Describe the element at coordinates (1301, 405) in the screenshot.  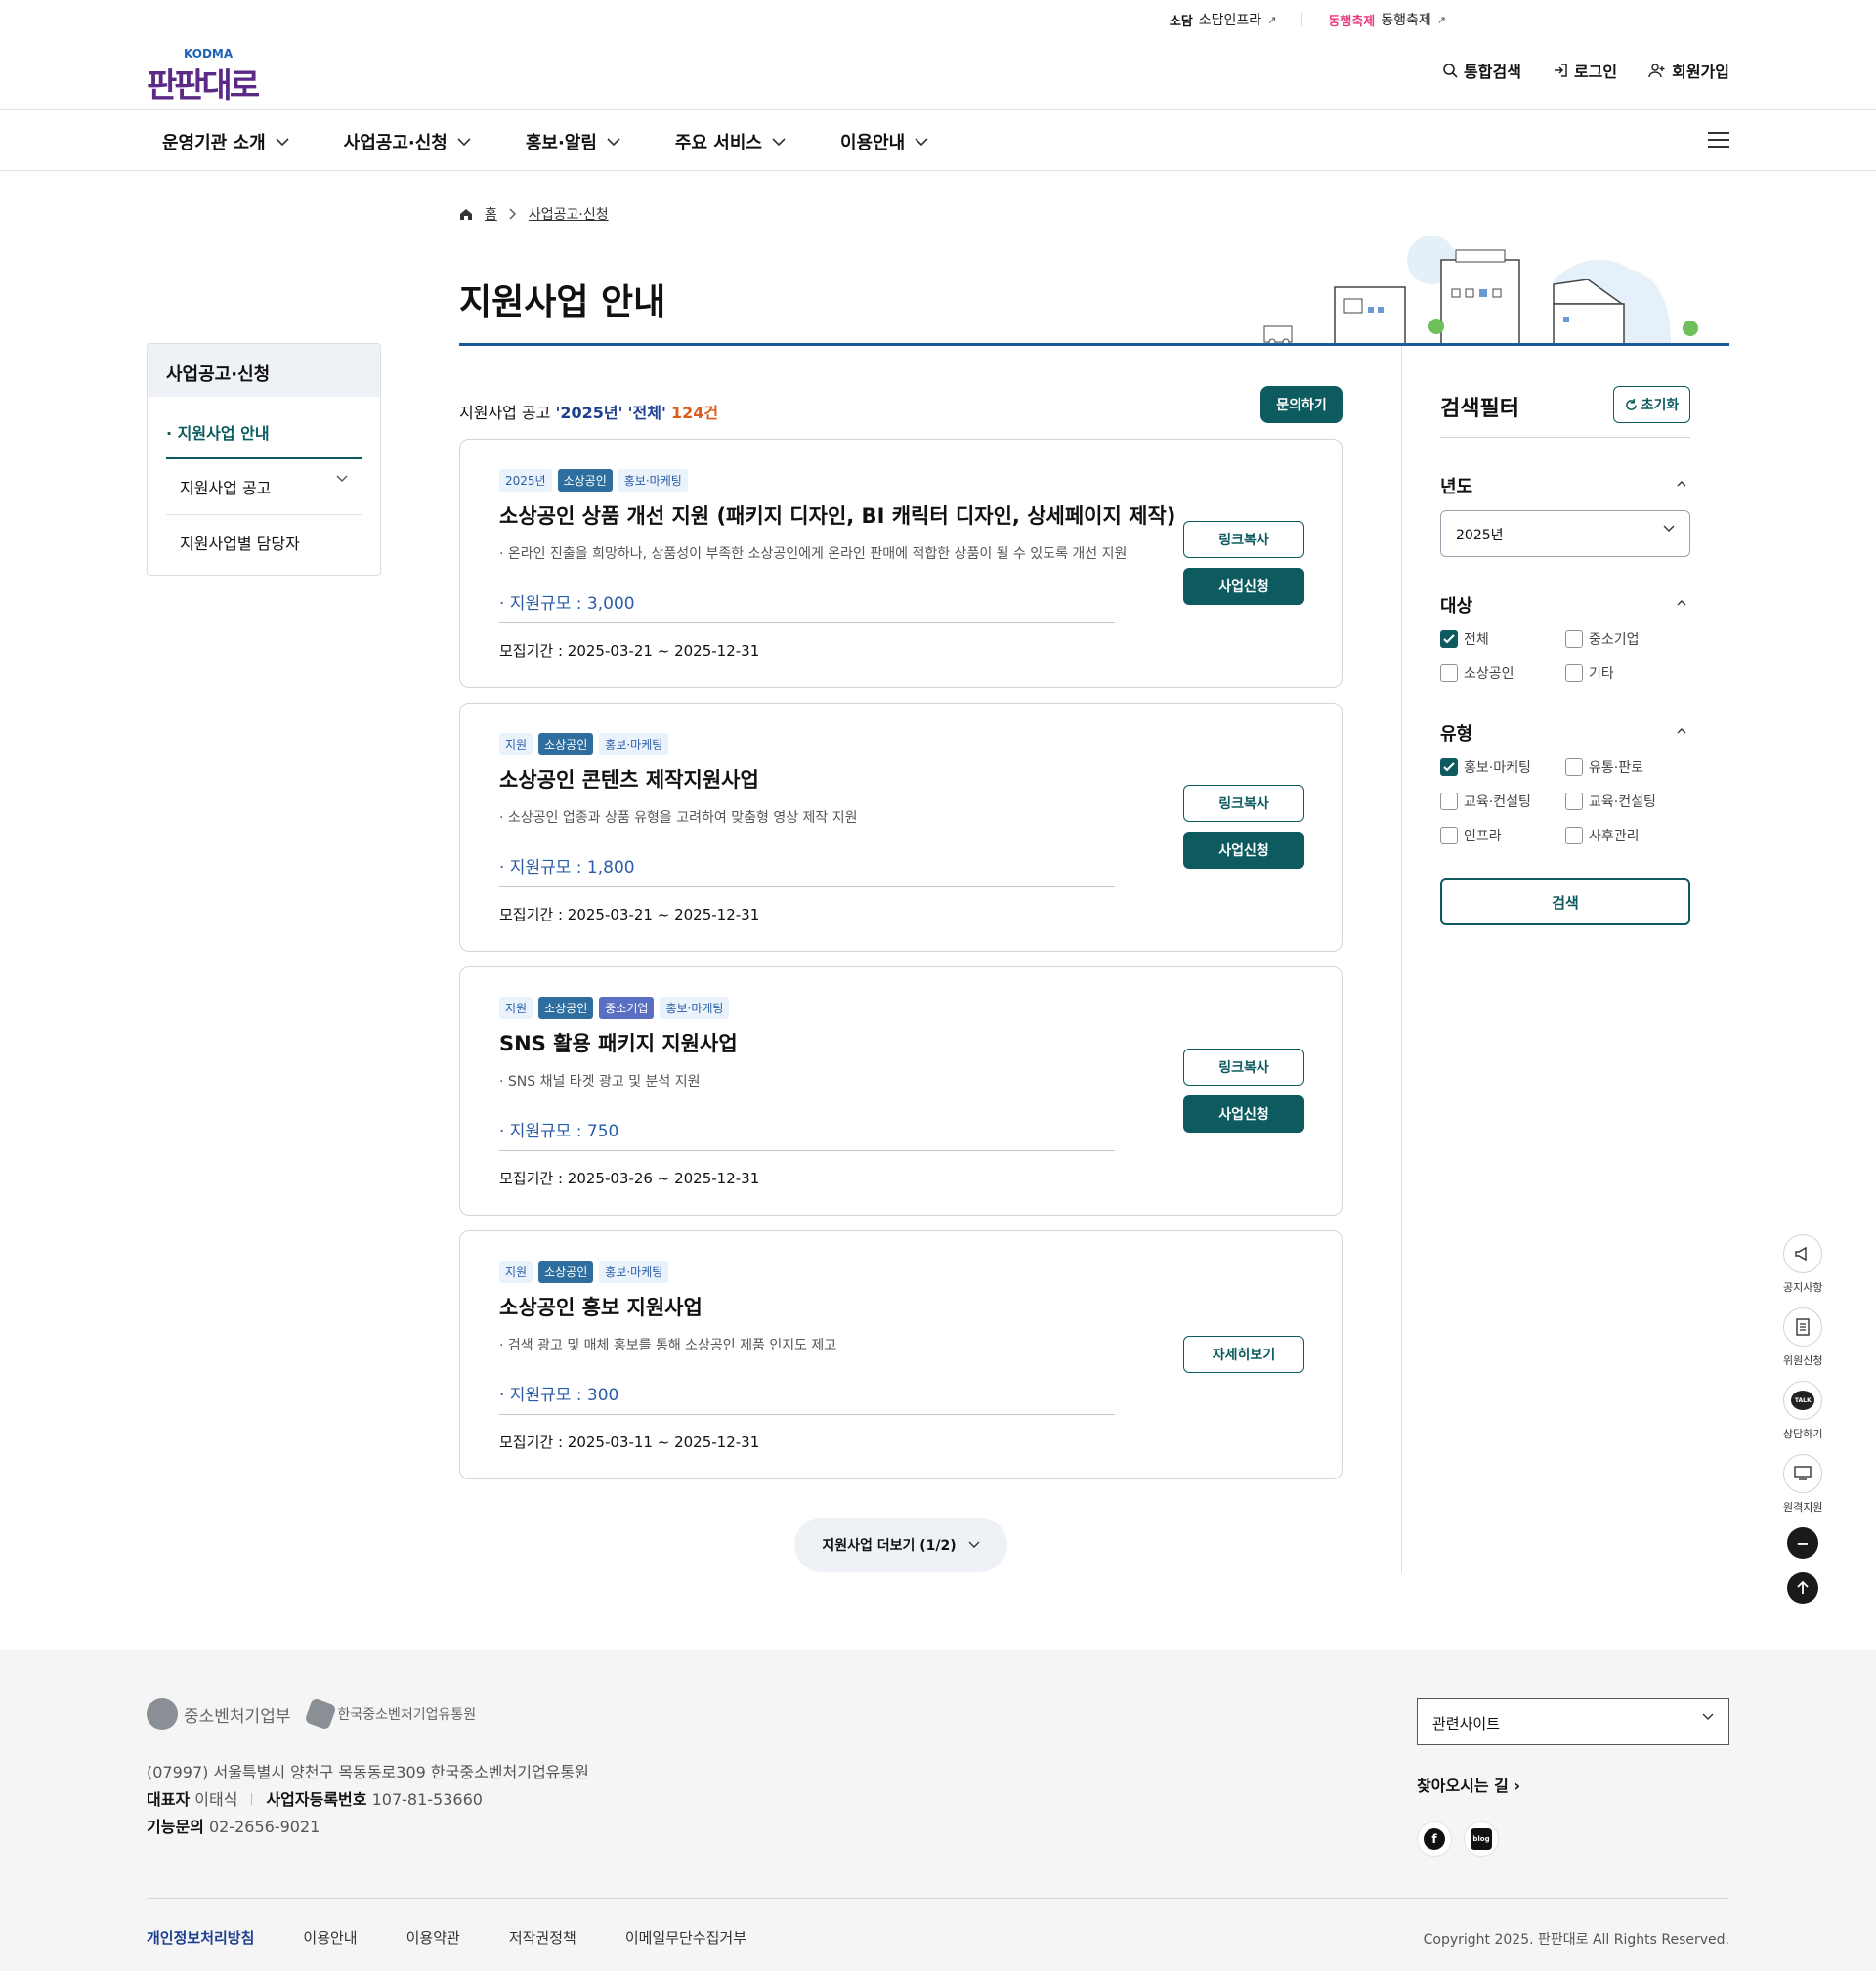
I see `inquiry-button: 문의하기` at that location.